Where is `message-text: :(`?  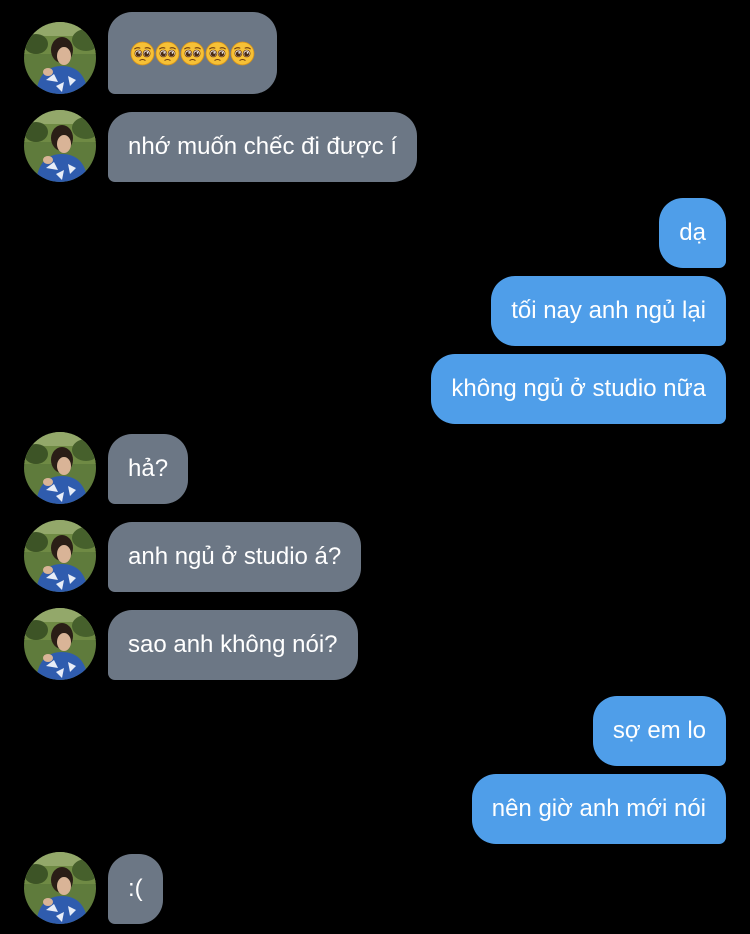 message-text: :( is located at coordinates (135, 888).